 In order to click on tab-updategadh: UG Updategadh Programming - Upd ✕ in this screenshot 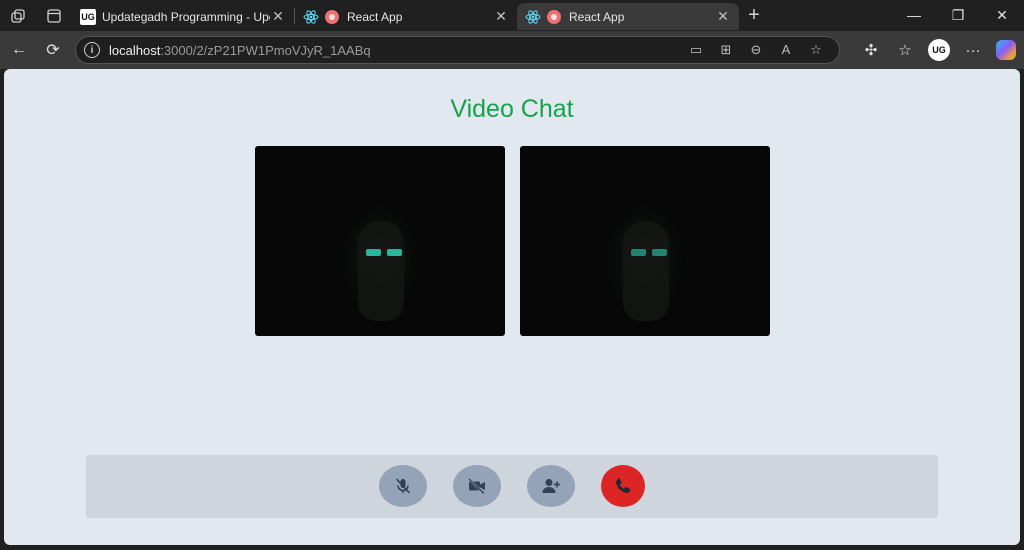, I will do `click(183, 16)`.